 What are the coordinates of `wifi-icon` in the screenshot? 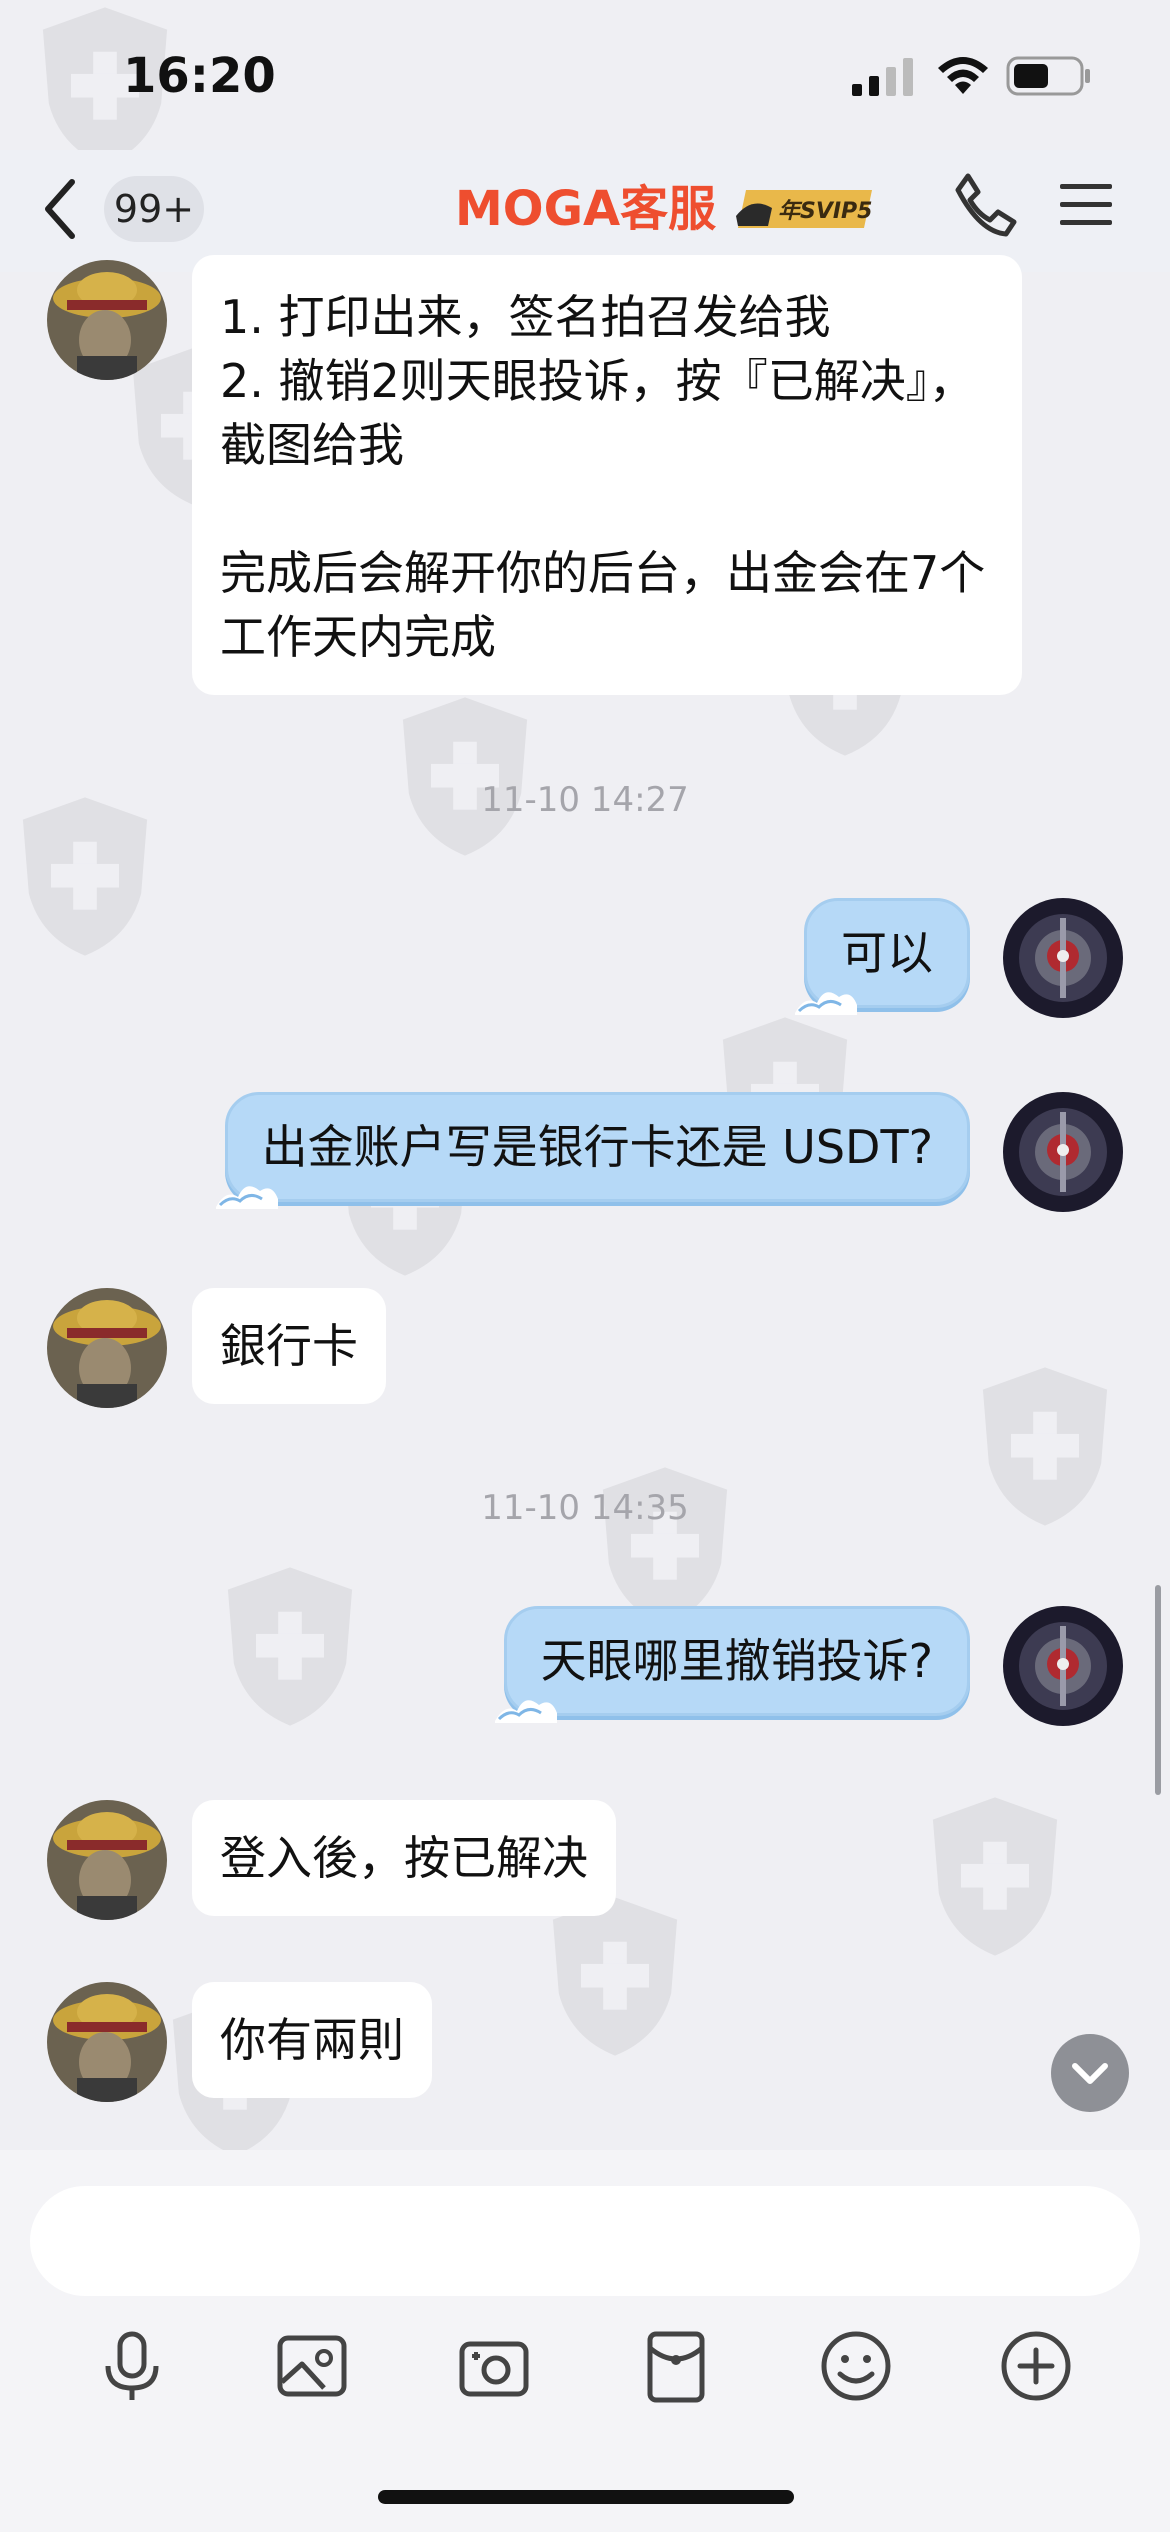 It's located at (963, 74).